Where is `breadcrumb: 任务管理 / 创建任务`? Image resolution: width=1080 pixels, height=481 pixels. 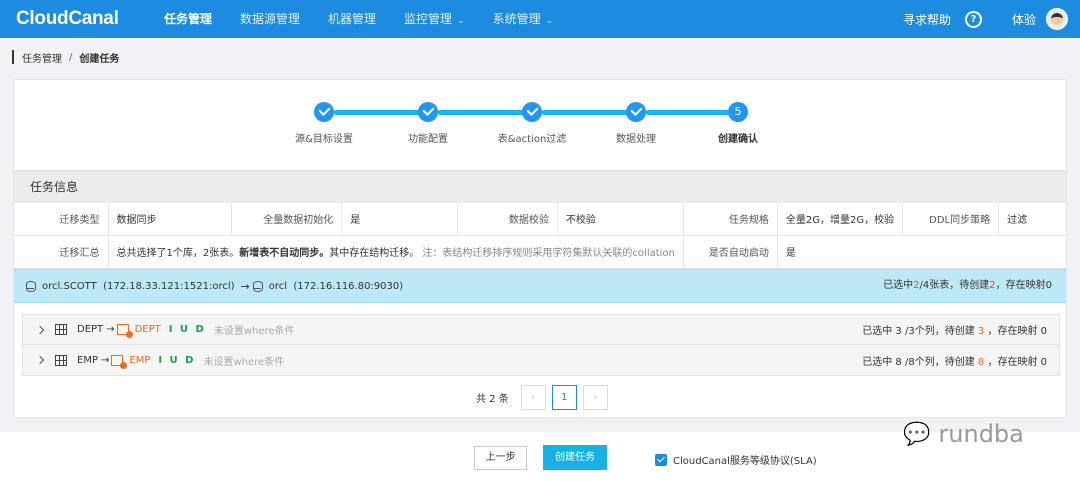 breadcrumb: 任务管理 / 创建任务 is located at coordinates (66, 57).